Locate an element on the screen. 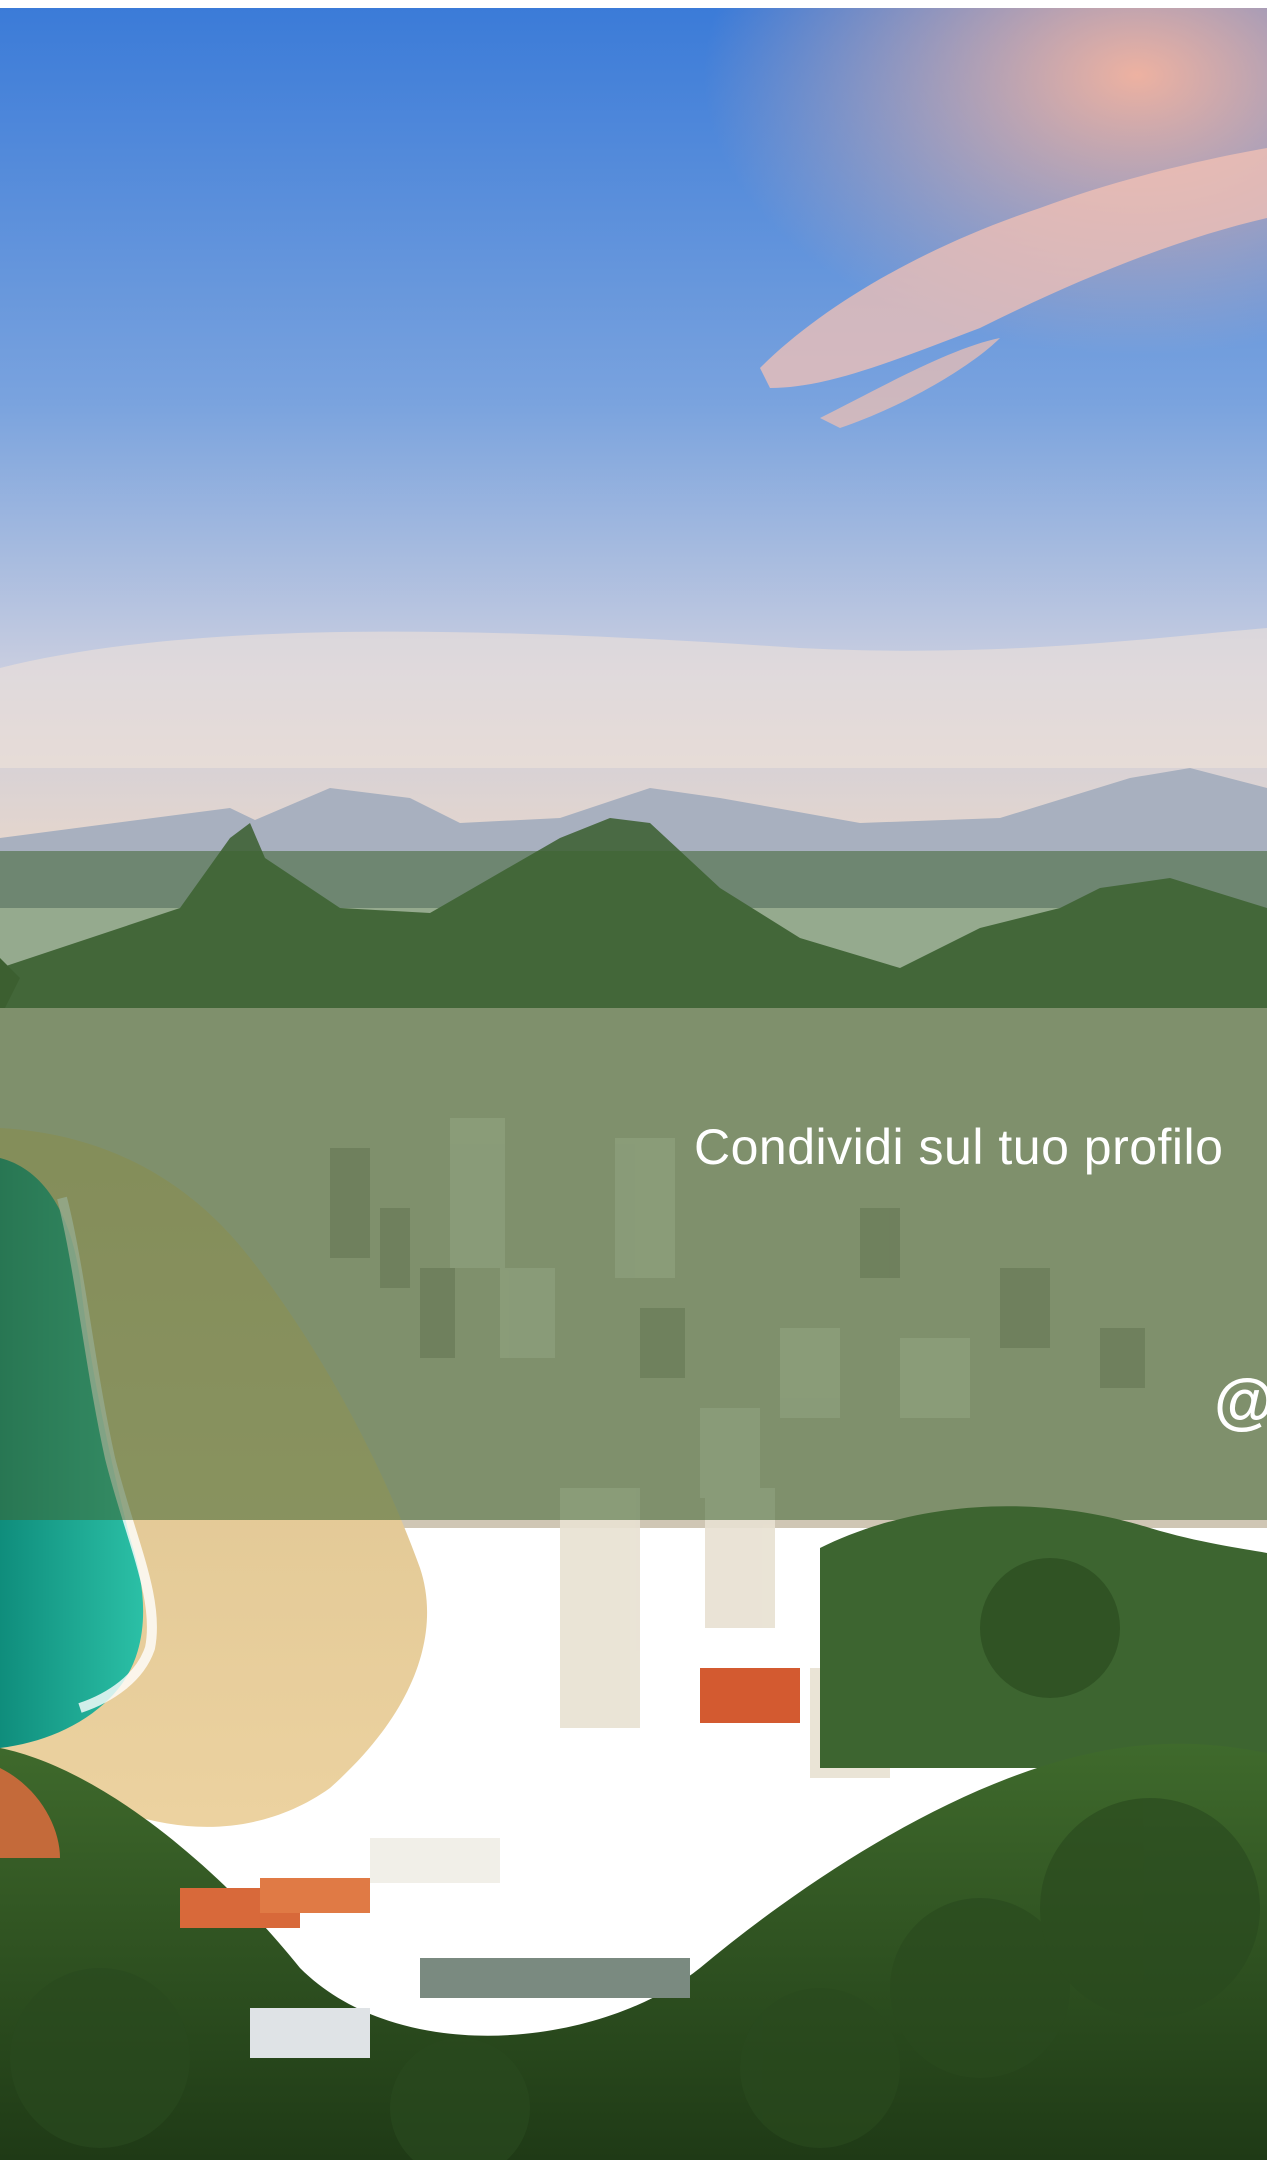 This screenshot has width=1267, height=2160. share-profile-text: Condividi sul tuo profilo is located at coordinates (959, 1147).